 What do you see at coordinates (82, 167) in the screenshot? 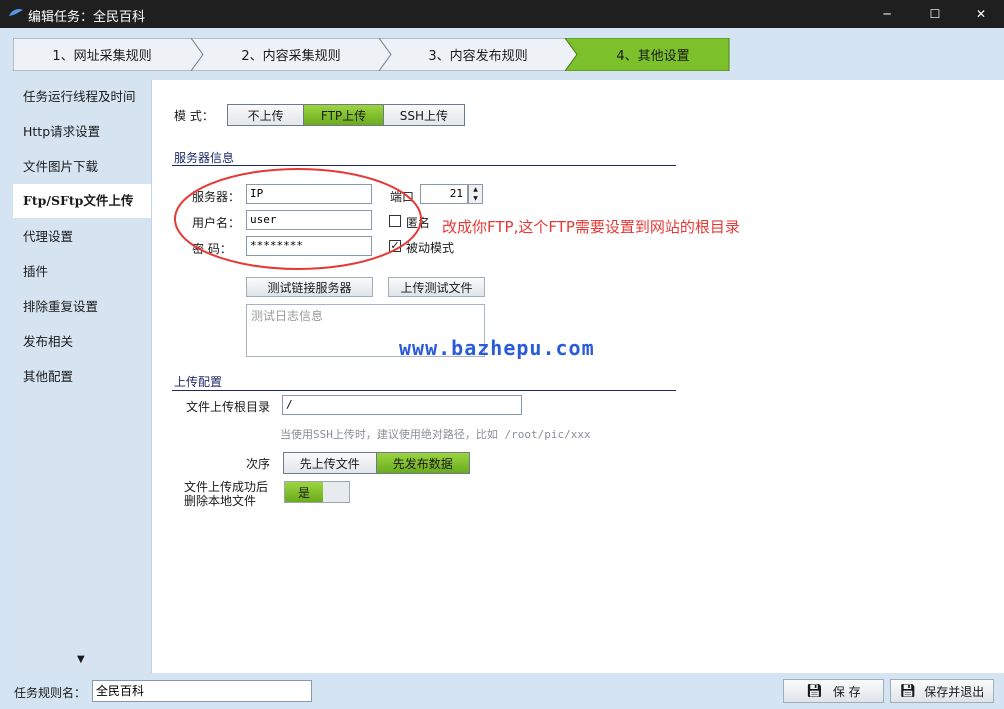
I see `sidebar-item-file-download: 文件图片下载` at bounding box center [82, 167].